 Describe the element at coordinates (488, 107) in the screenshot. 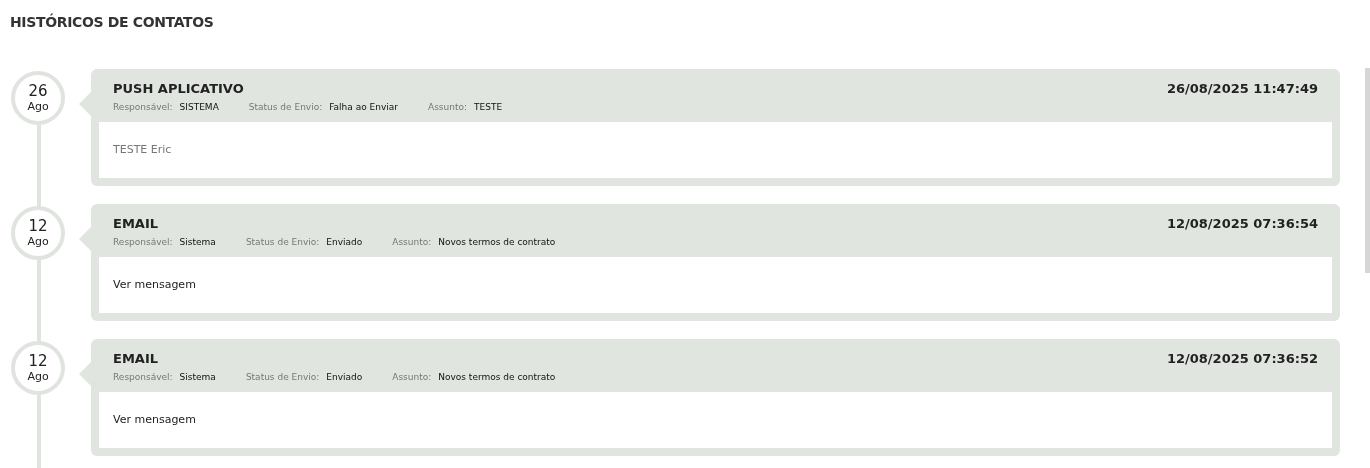

I see `field-value: TESTE` at that location.